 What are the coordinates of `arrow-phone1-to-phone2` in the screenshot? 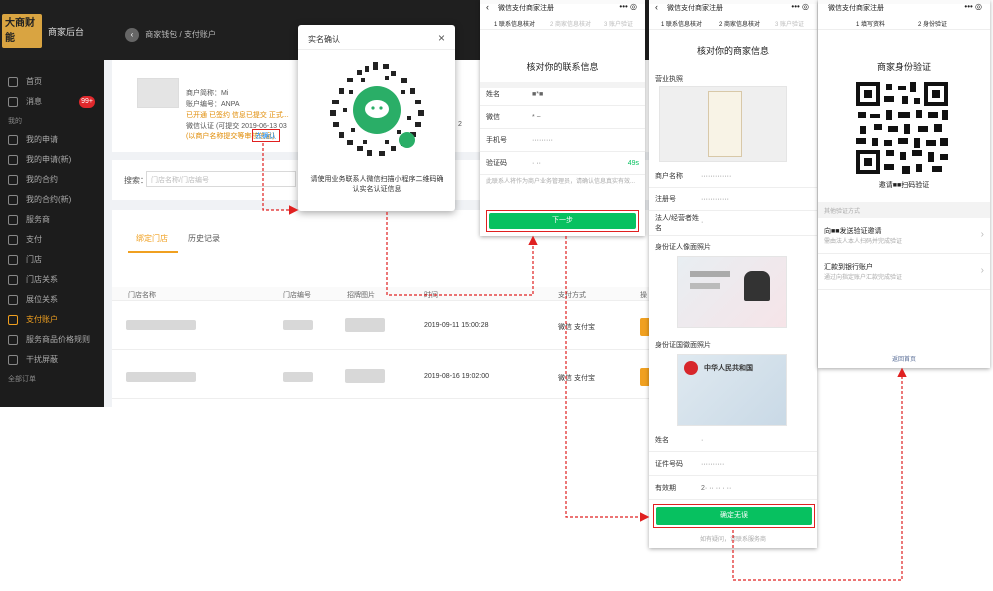 It's located at (607, 379).